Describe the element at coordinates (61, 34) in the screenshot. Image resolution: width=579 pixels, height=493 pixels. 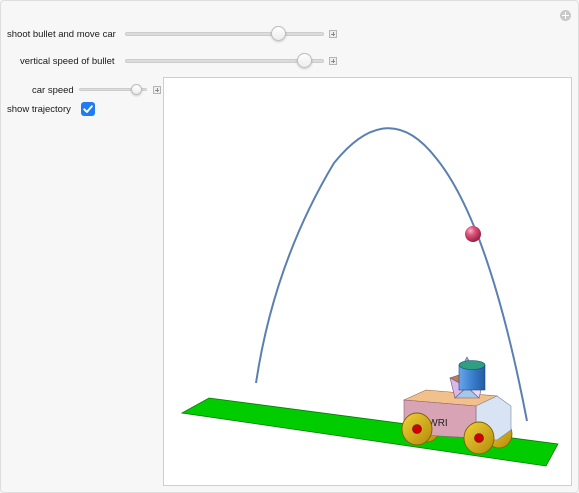
I see `shoot-slider-label: shoot bullet and move car` at that location.